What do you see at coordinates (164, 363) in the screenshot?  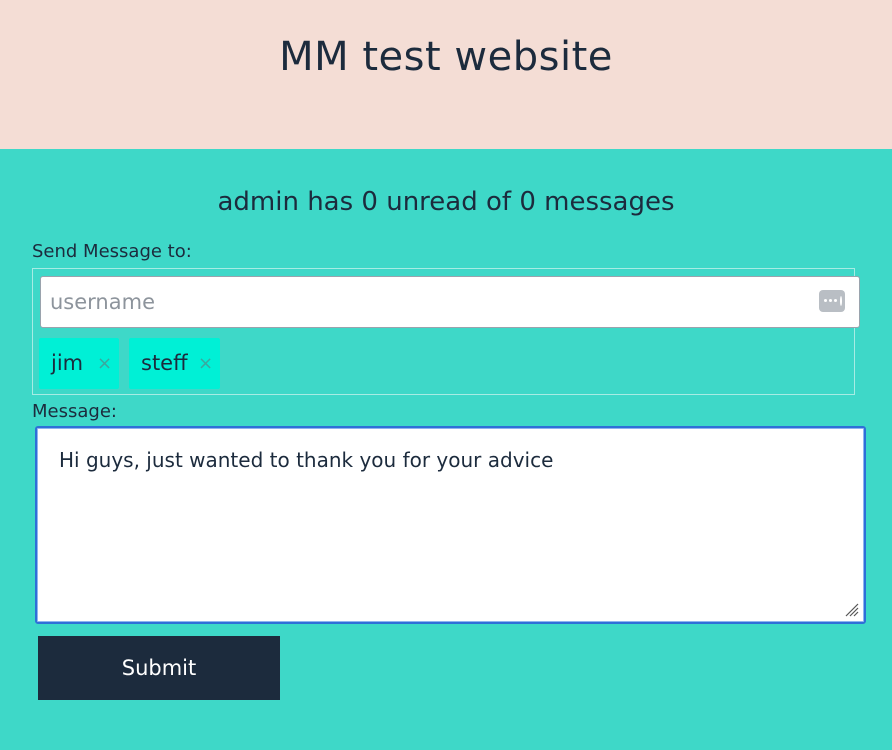 I see `recipient-name: steff` at bounding box center [164, 363].